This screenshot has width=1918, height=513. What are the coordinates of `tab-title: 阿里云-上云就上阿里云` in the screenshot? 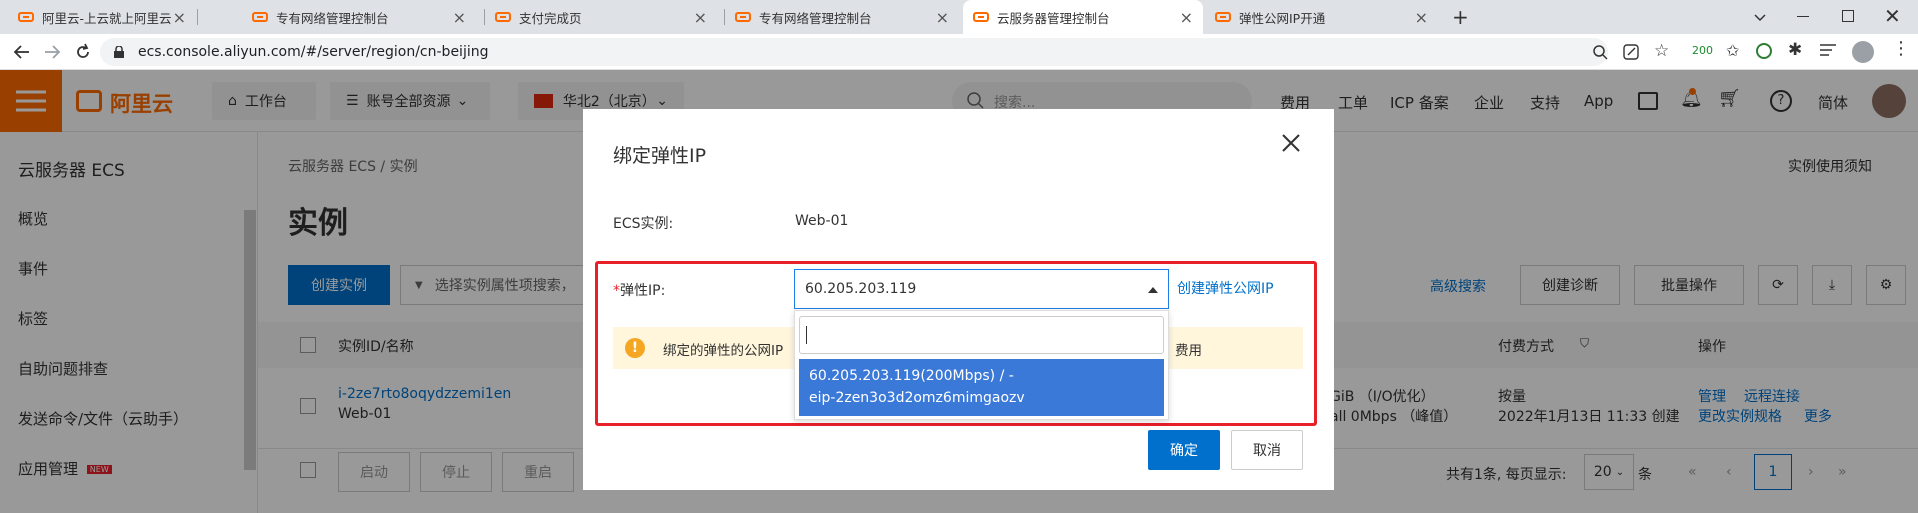 It's located at (107, 18).